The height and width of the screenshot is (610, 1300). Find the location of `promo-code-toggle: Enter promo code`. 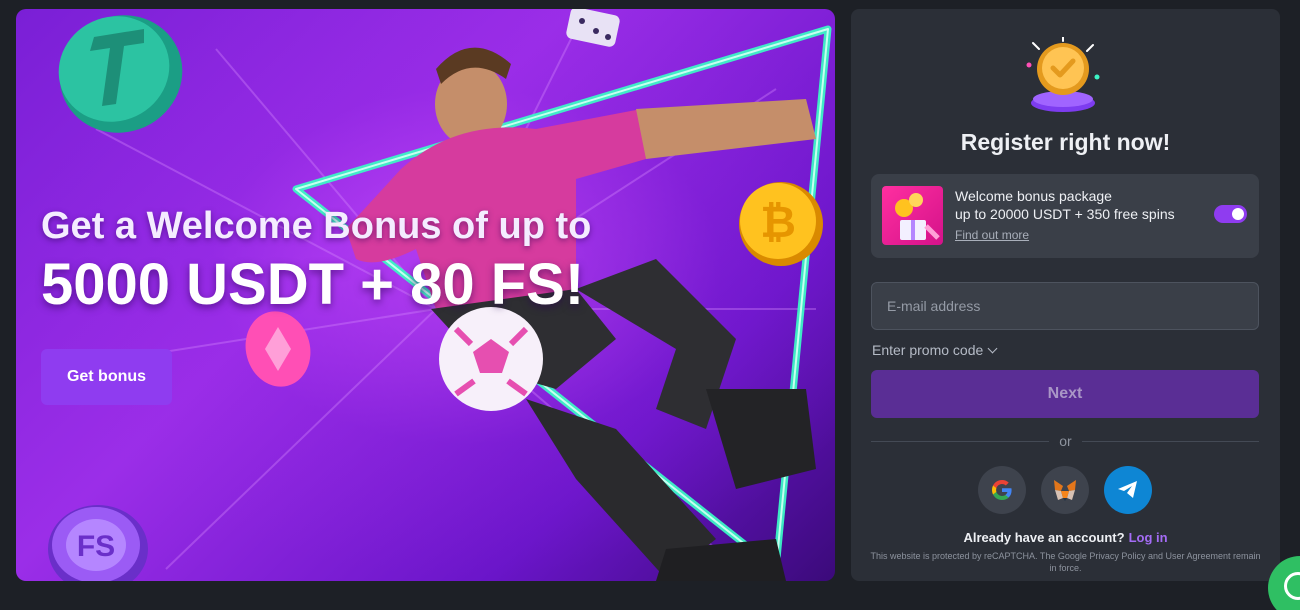

promo-code-toggle: Enter promo code is located at coordinates (935, 350).